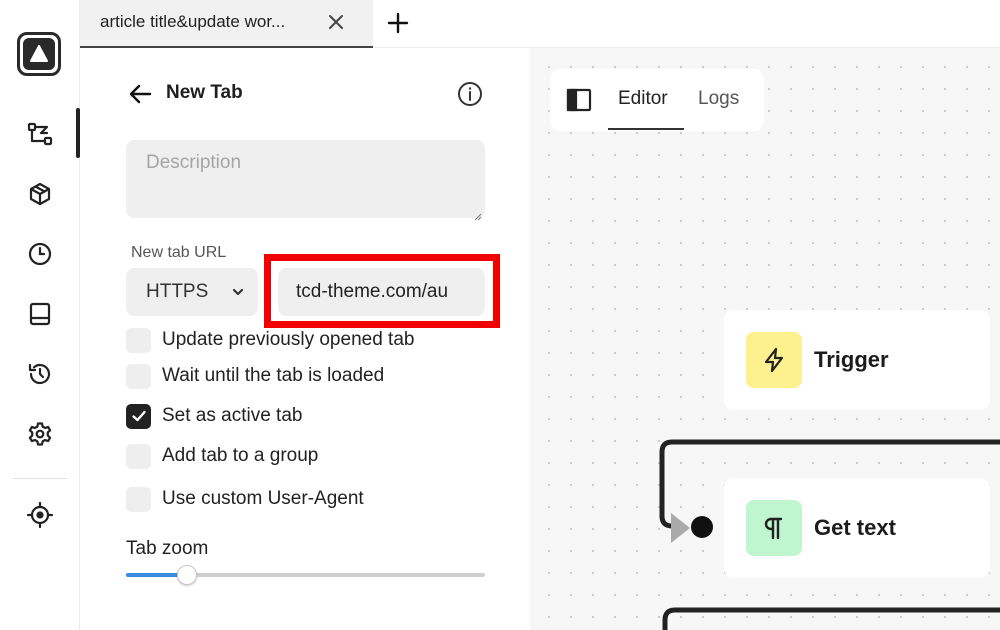  Describe the element at coordinates (238, 292) in the screenshot. I see `chevron-down-icon` at that location.